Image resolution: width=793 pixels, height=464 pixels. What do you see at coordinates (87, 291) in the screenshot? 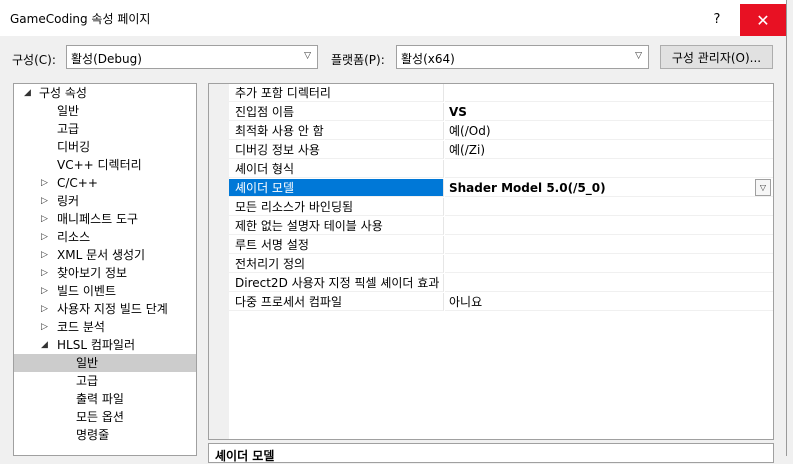
I see `tree-item-label: 빌드 이벤트` at bounding box center [87, 291].